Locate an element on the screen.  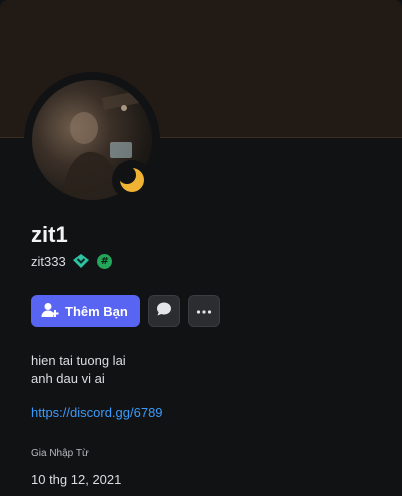
bio-line: hien tai tuong lai is located at coordinates (78, 360).